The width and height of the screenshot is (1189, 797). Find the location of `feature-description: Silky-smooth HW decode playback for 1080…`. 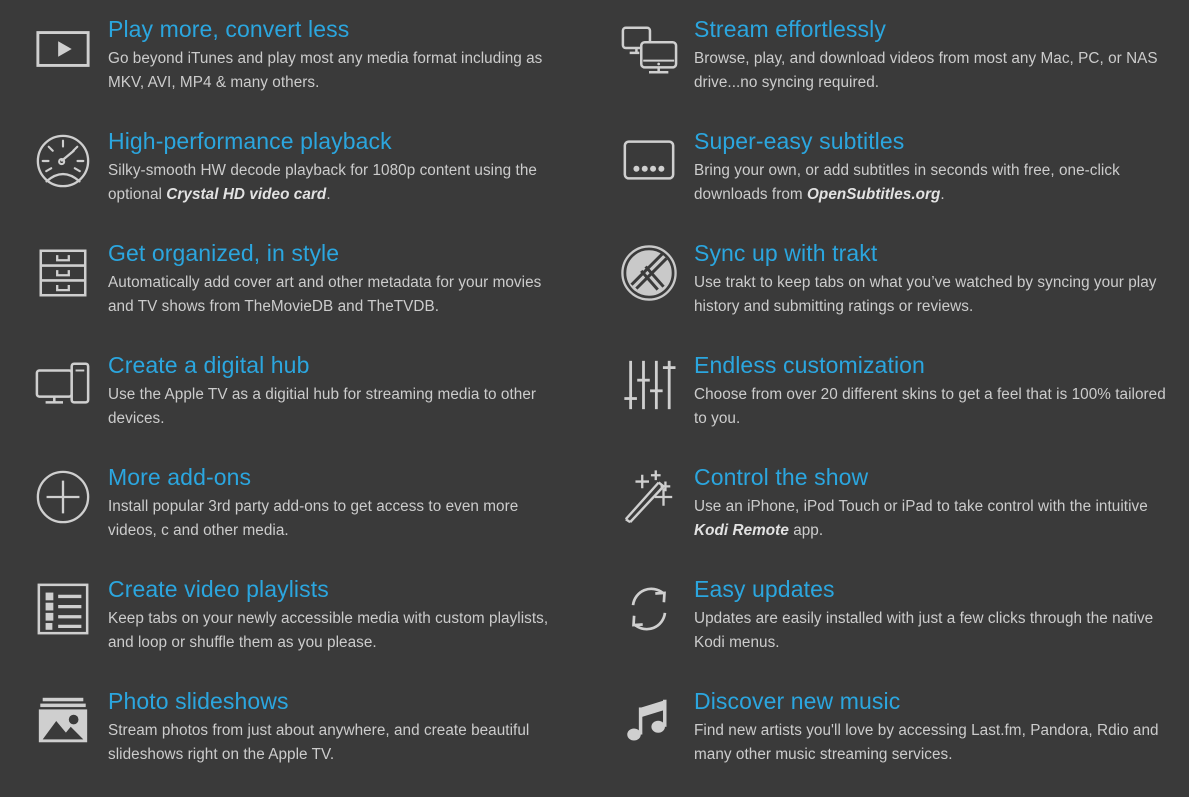

feature-description: Silky-smooth HW decode playback for 1080… is located at coordinates (337, 183).